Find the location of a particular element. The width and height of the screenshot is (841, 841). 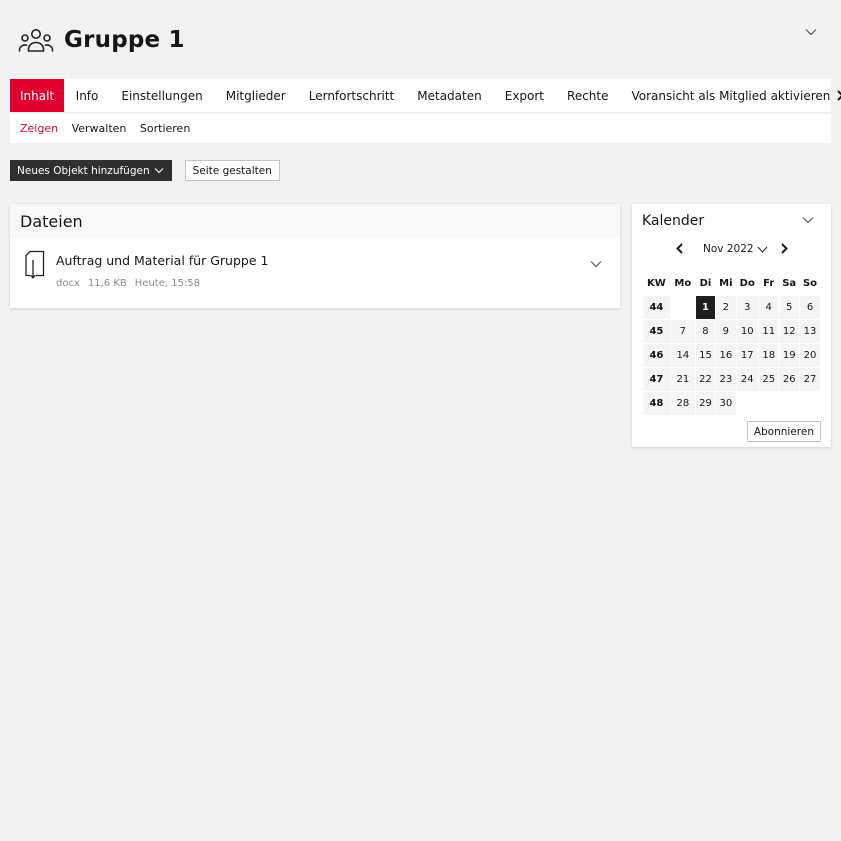

chevron-left-icon is located at coordinates (680, 248).